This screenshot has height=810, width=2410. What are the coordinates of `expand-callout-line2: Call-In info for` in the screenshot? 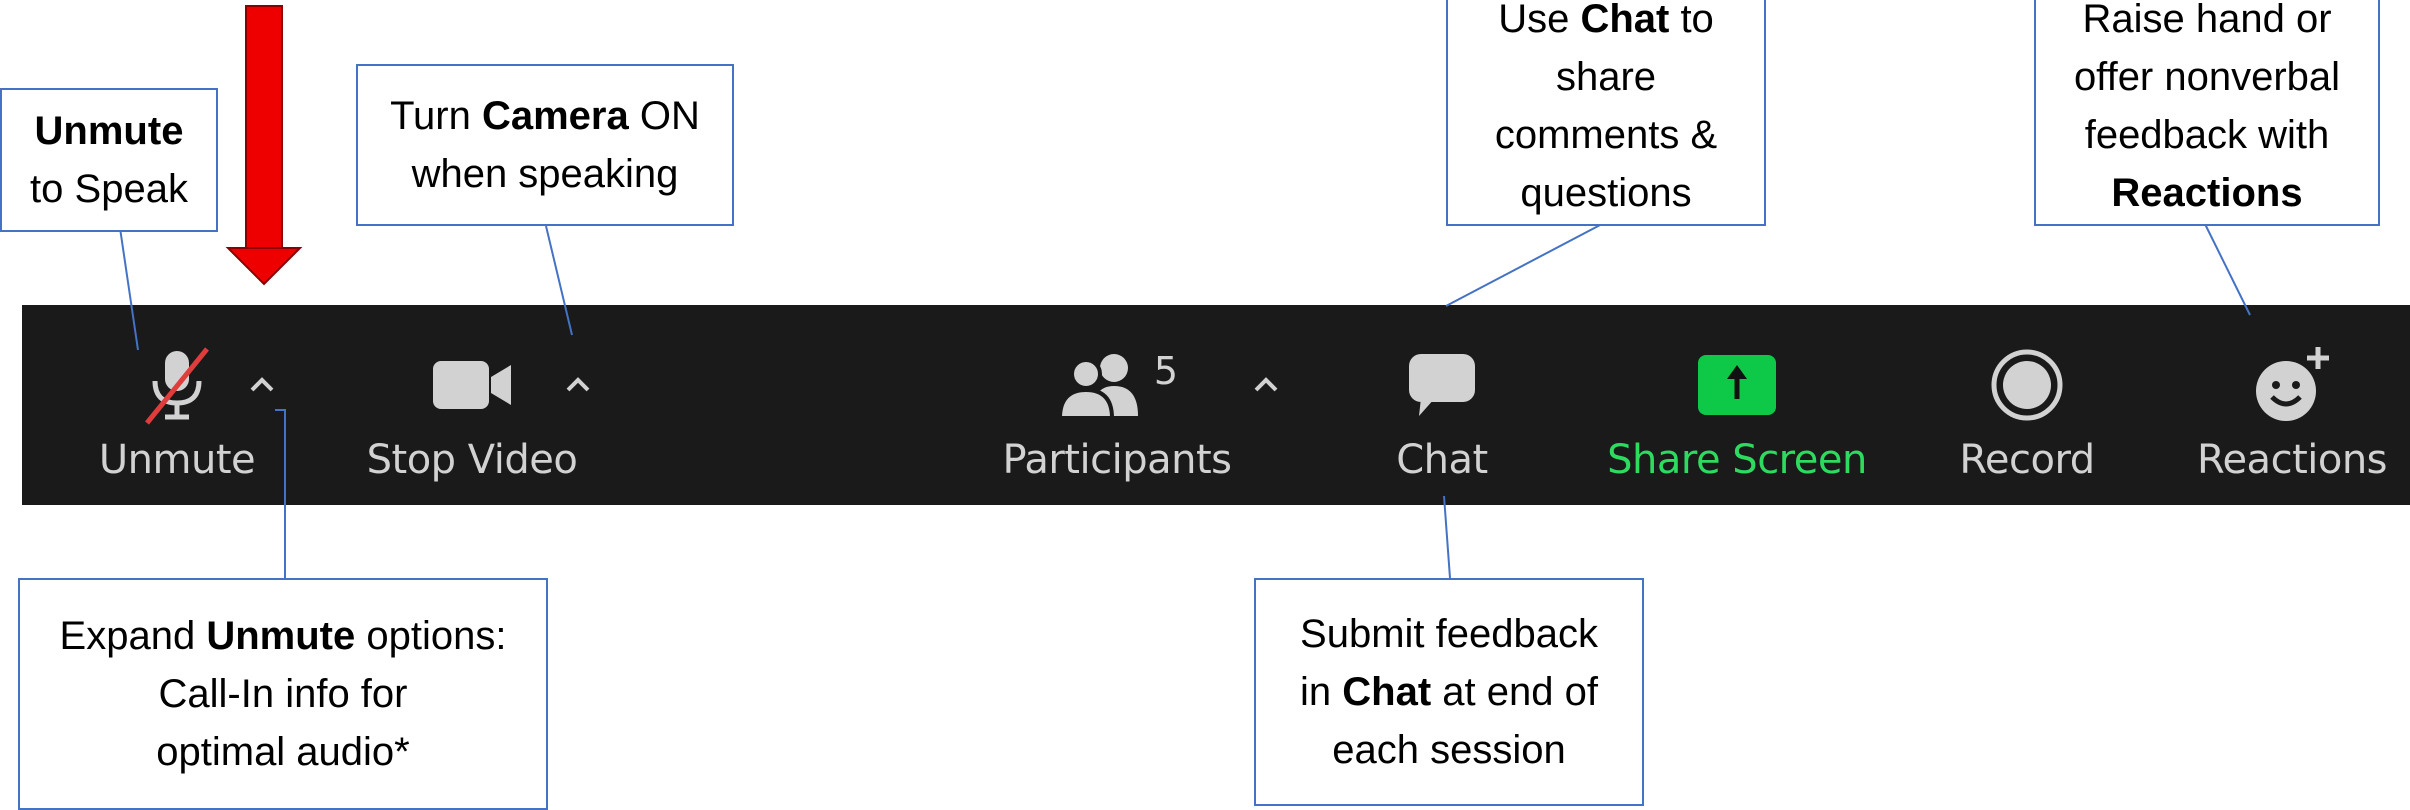 It's located at (283, 694).